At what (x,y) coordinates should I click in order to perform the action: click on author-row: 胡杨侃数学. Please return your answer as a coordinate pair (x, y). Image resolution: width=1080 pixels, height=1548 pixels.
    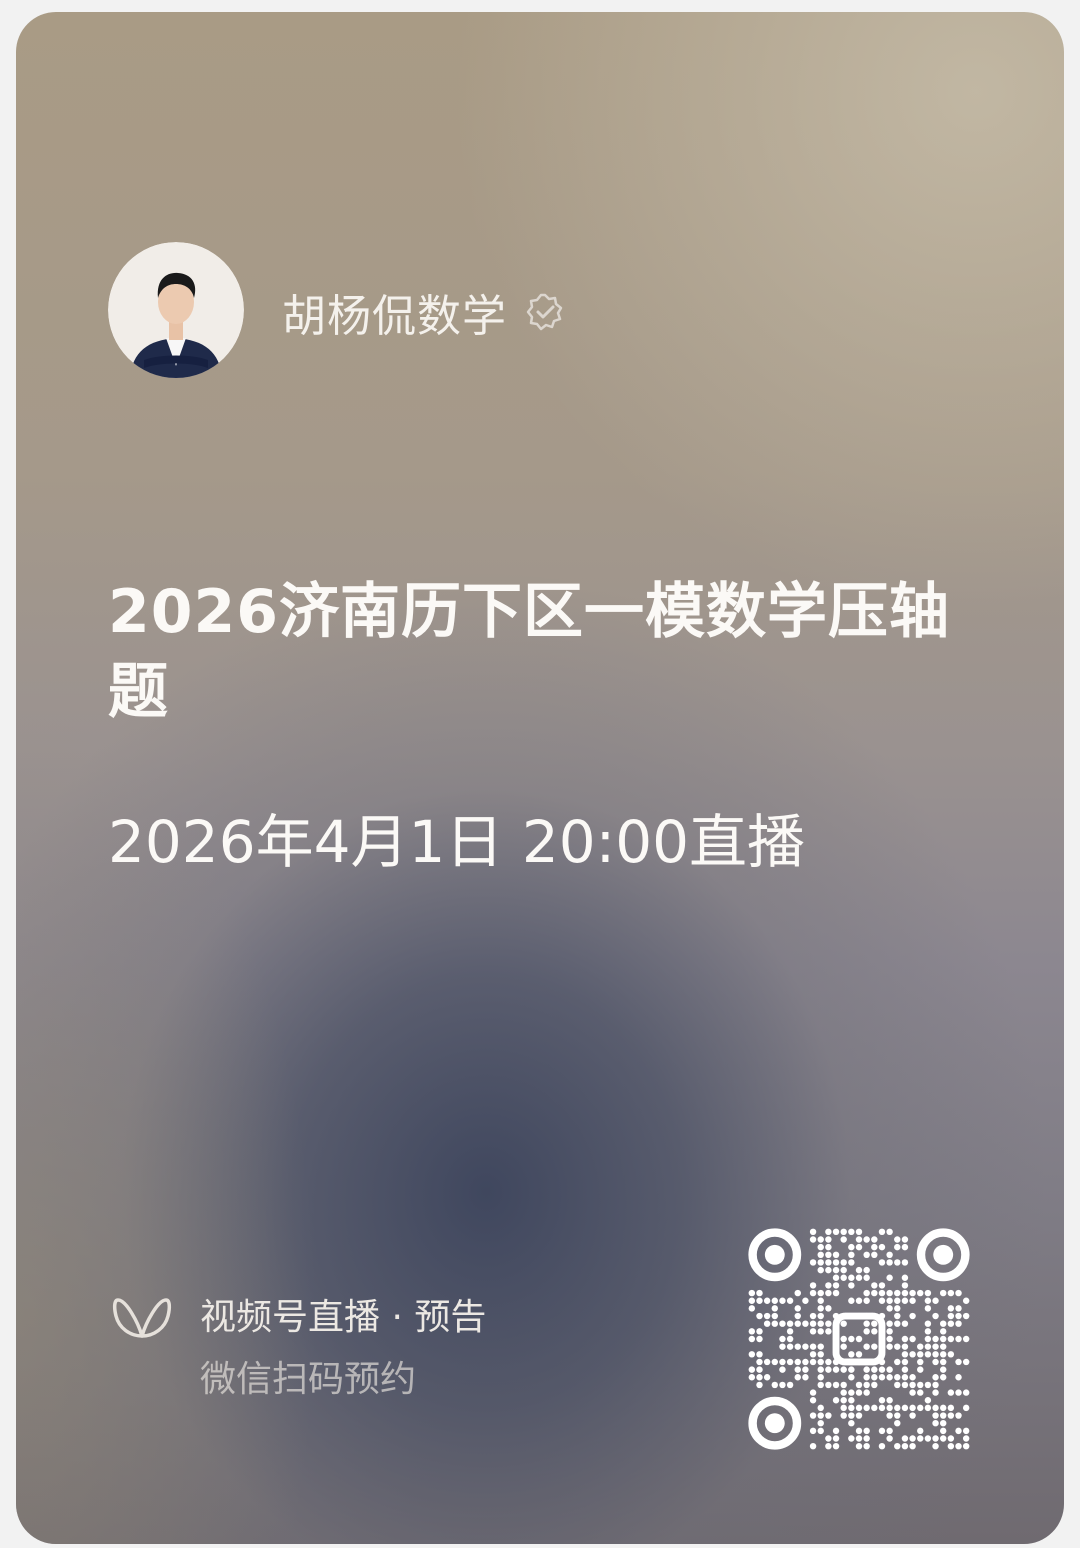
    Looking at the image, I should click on (423, 312).